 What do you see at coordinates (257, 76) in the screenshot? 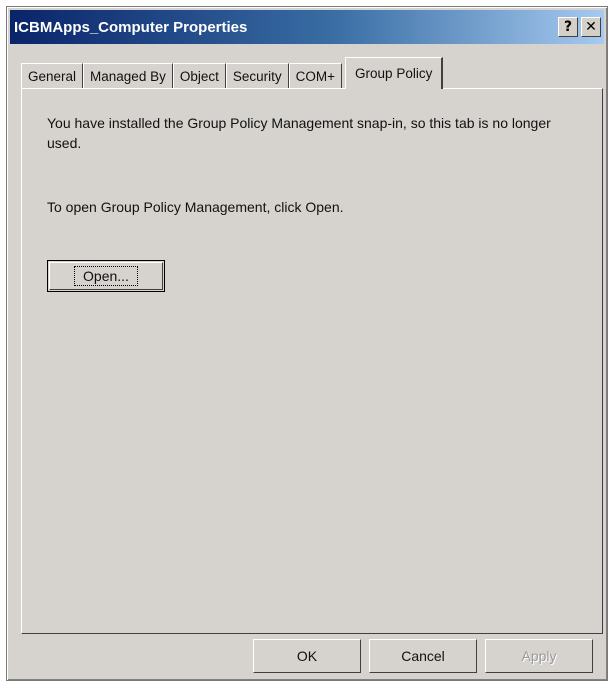
I see `tab-security: Security` at bounding box center [257, 76].